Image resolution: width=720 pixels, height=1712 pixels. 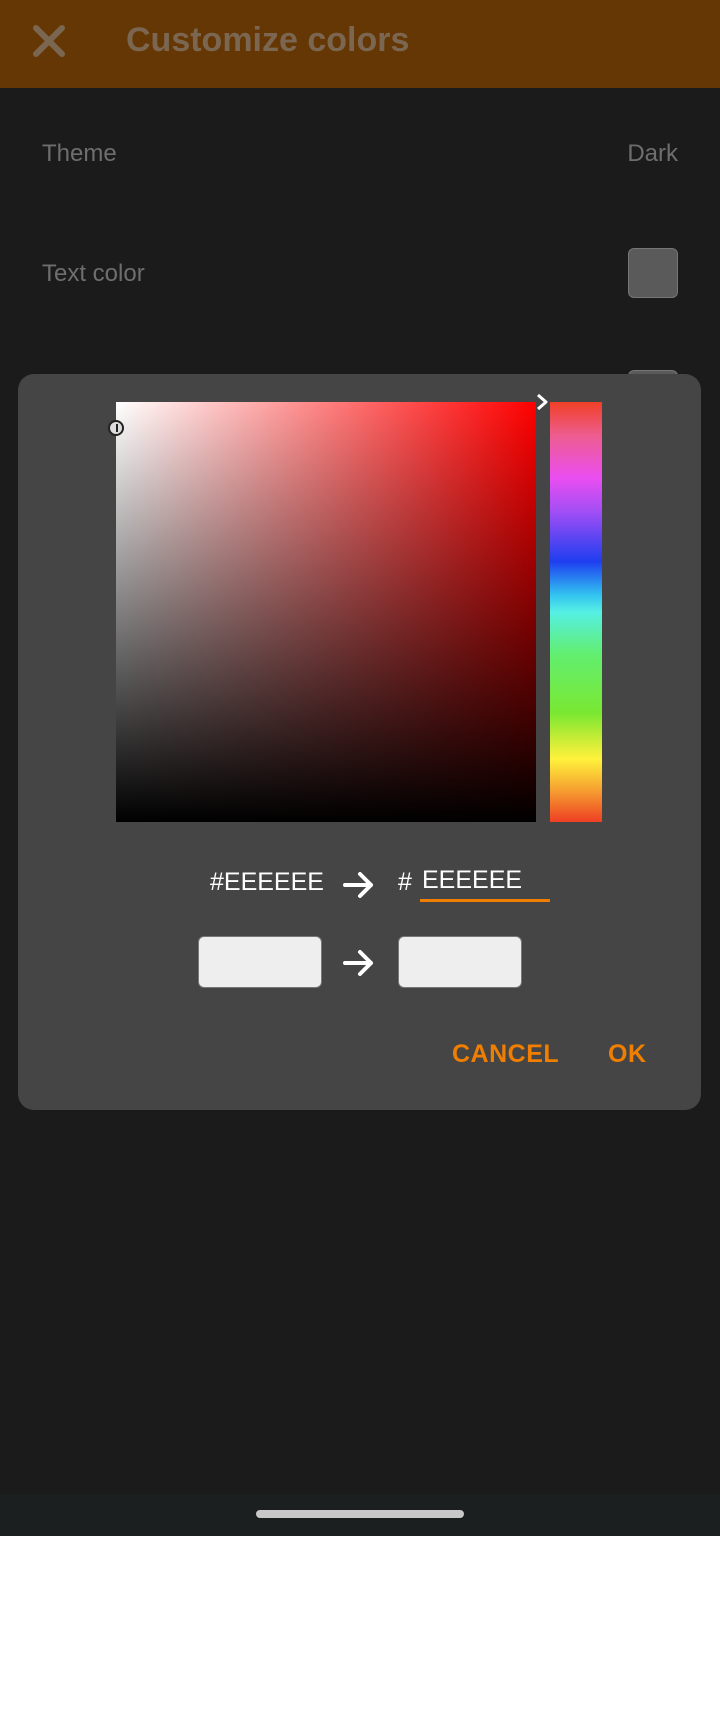 What do you see at coordinates (360, 156) in the screenshot?
I see `theme-row: Theme Dark` at bounding box center [360, 156].